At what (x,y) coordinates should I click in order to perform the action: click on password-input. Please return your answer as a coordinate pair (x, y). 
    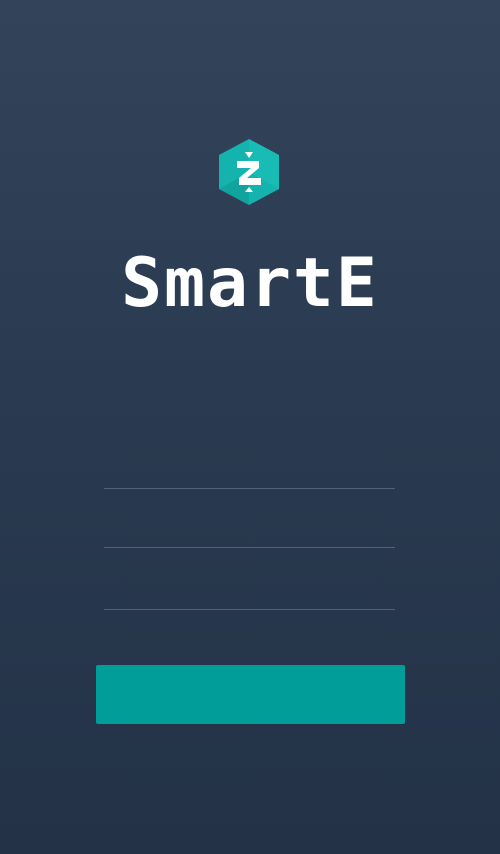
    Looking at the image, I should click on (249, 527).